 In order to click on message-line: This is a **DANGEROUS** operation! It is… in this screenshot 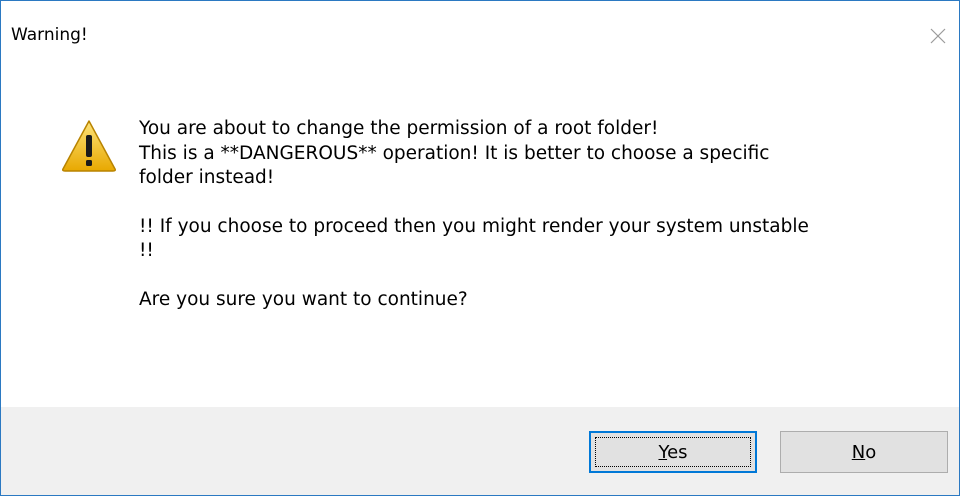, I will do `click(454, 153)`.